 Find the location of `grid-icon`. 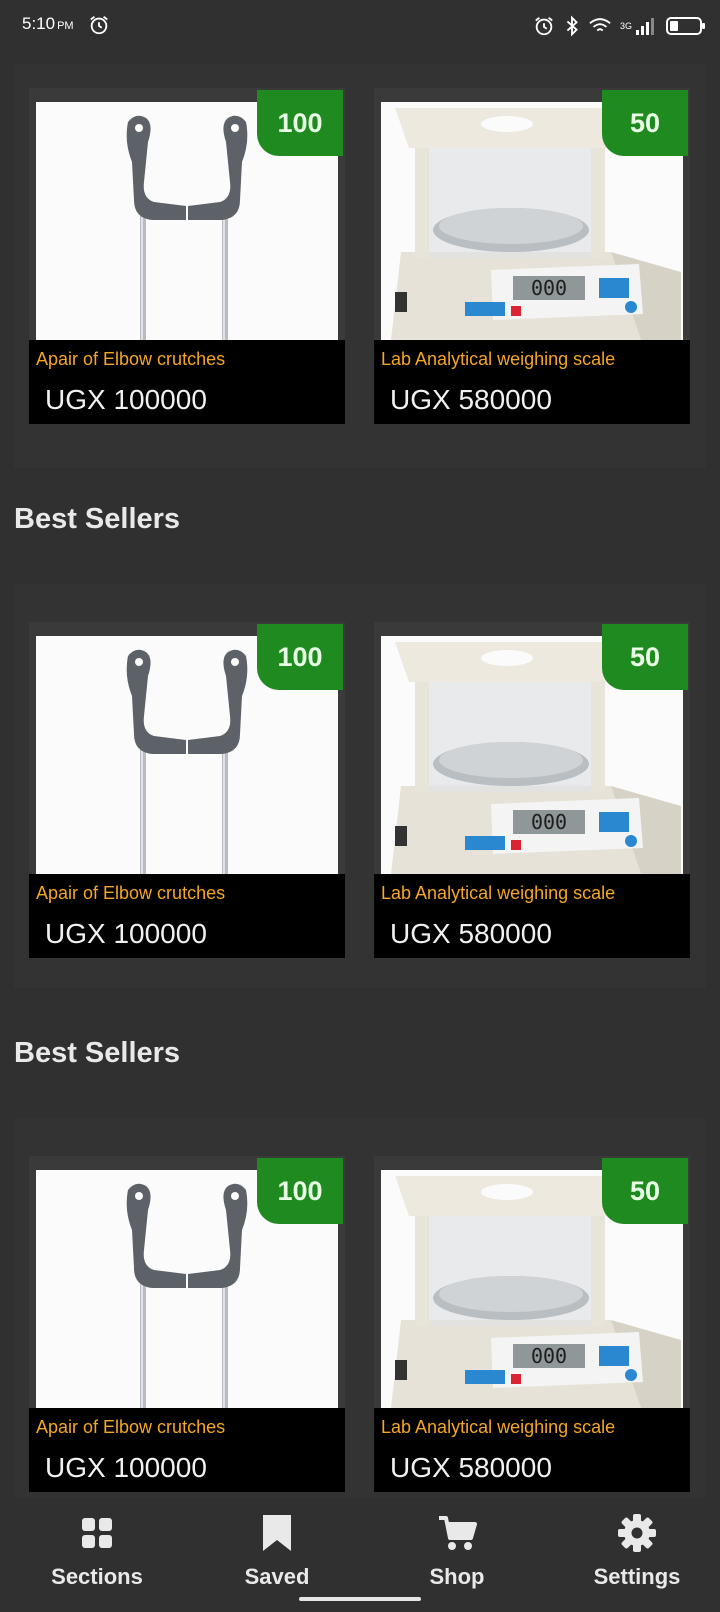

grid-icon is located at coordinates (97, 1533).